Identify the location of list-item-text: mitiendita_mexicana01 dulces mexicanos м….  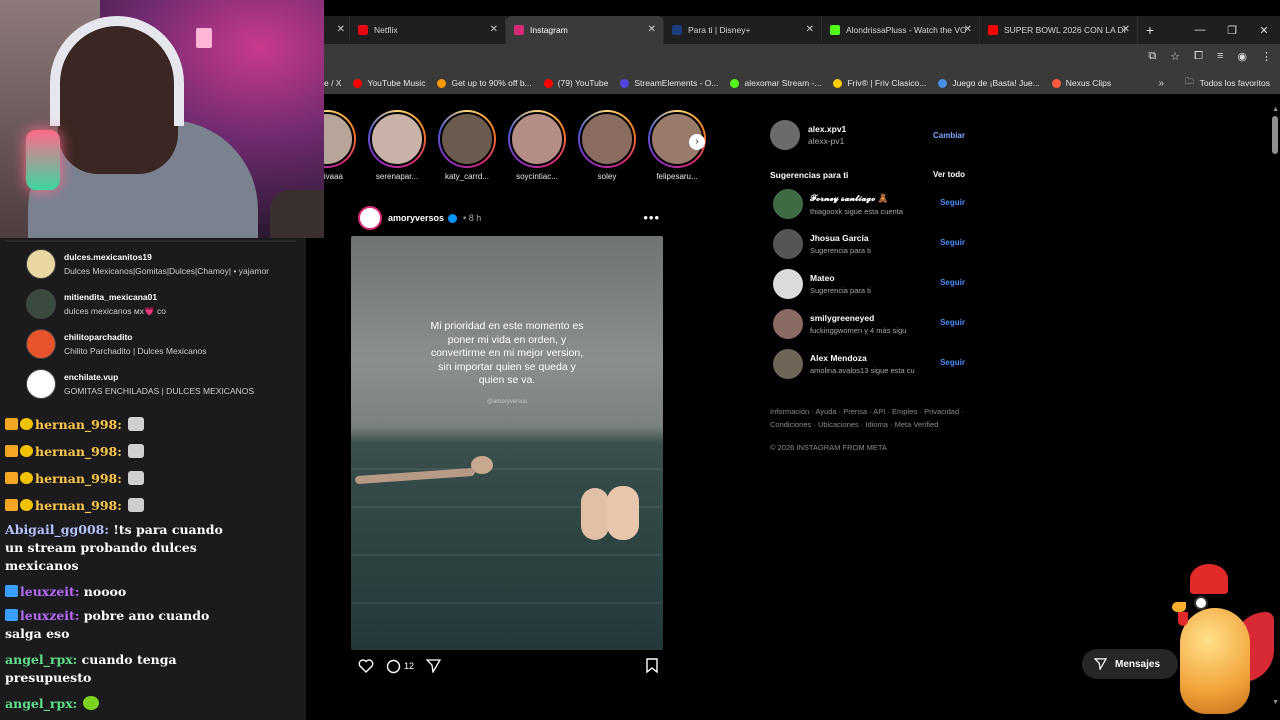
(115, 304).